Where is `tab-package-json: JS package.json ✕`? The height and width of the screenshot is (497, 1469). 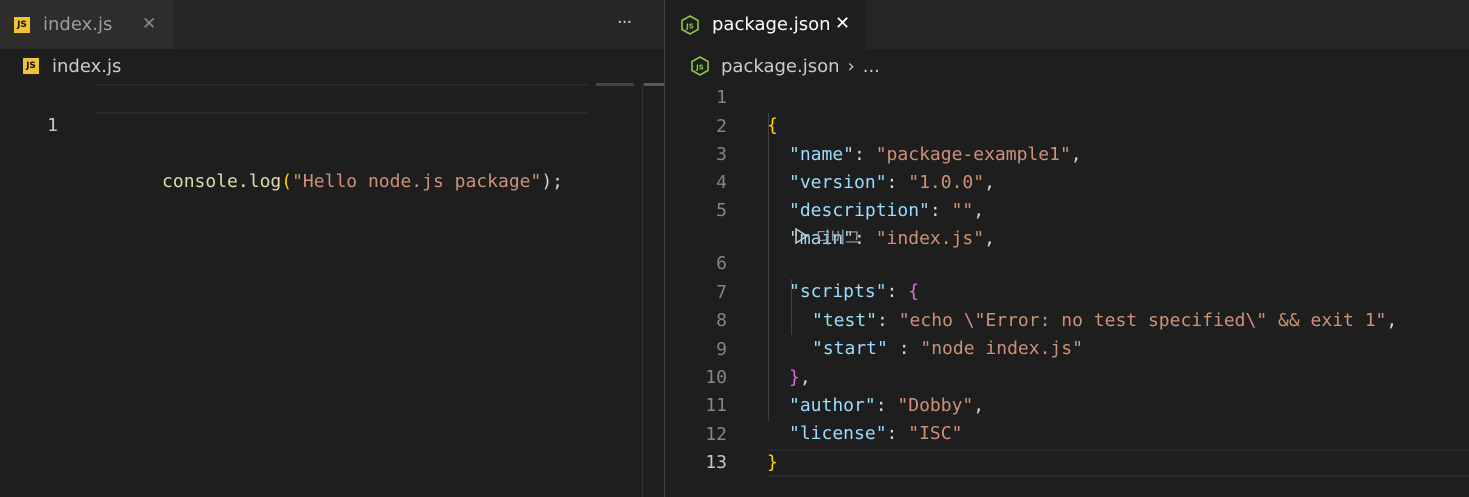
tab-package-json: JS package.json ✕ is located at coordinates (765, 24).